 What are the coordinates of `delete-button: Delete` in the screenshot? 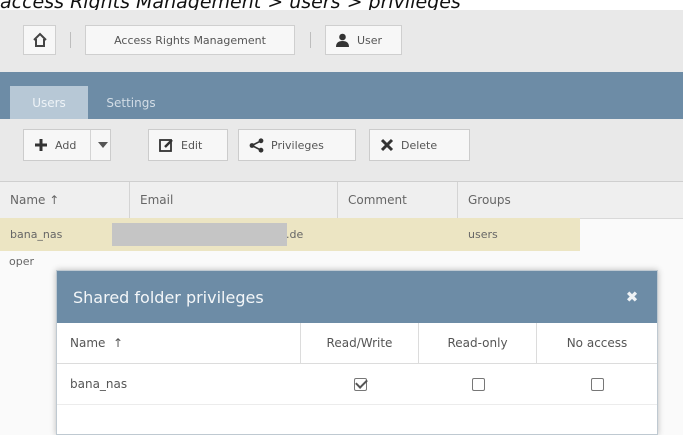 It's located at (419, 145).